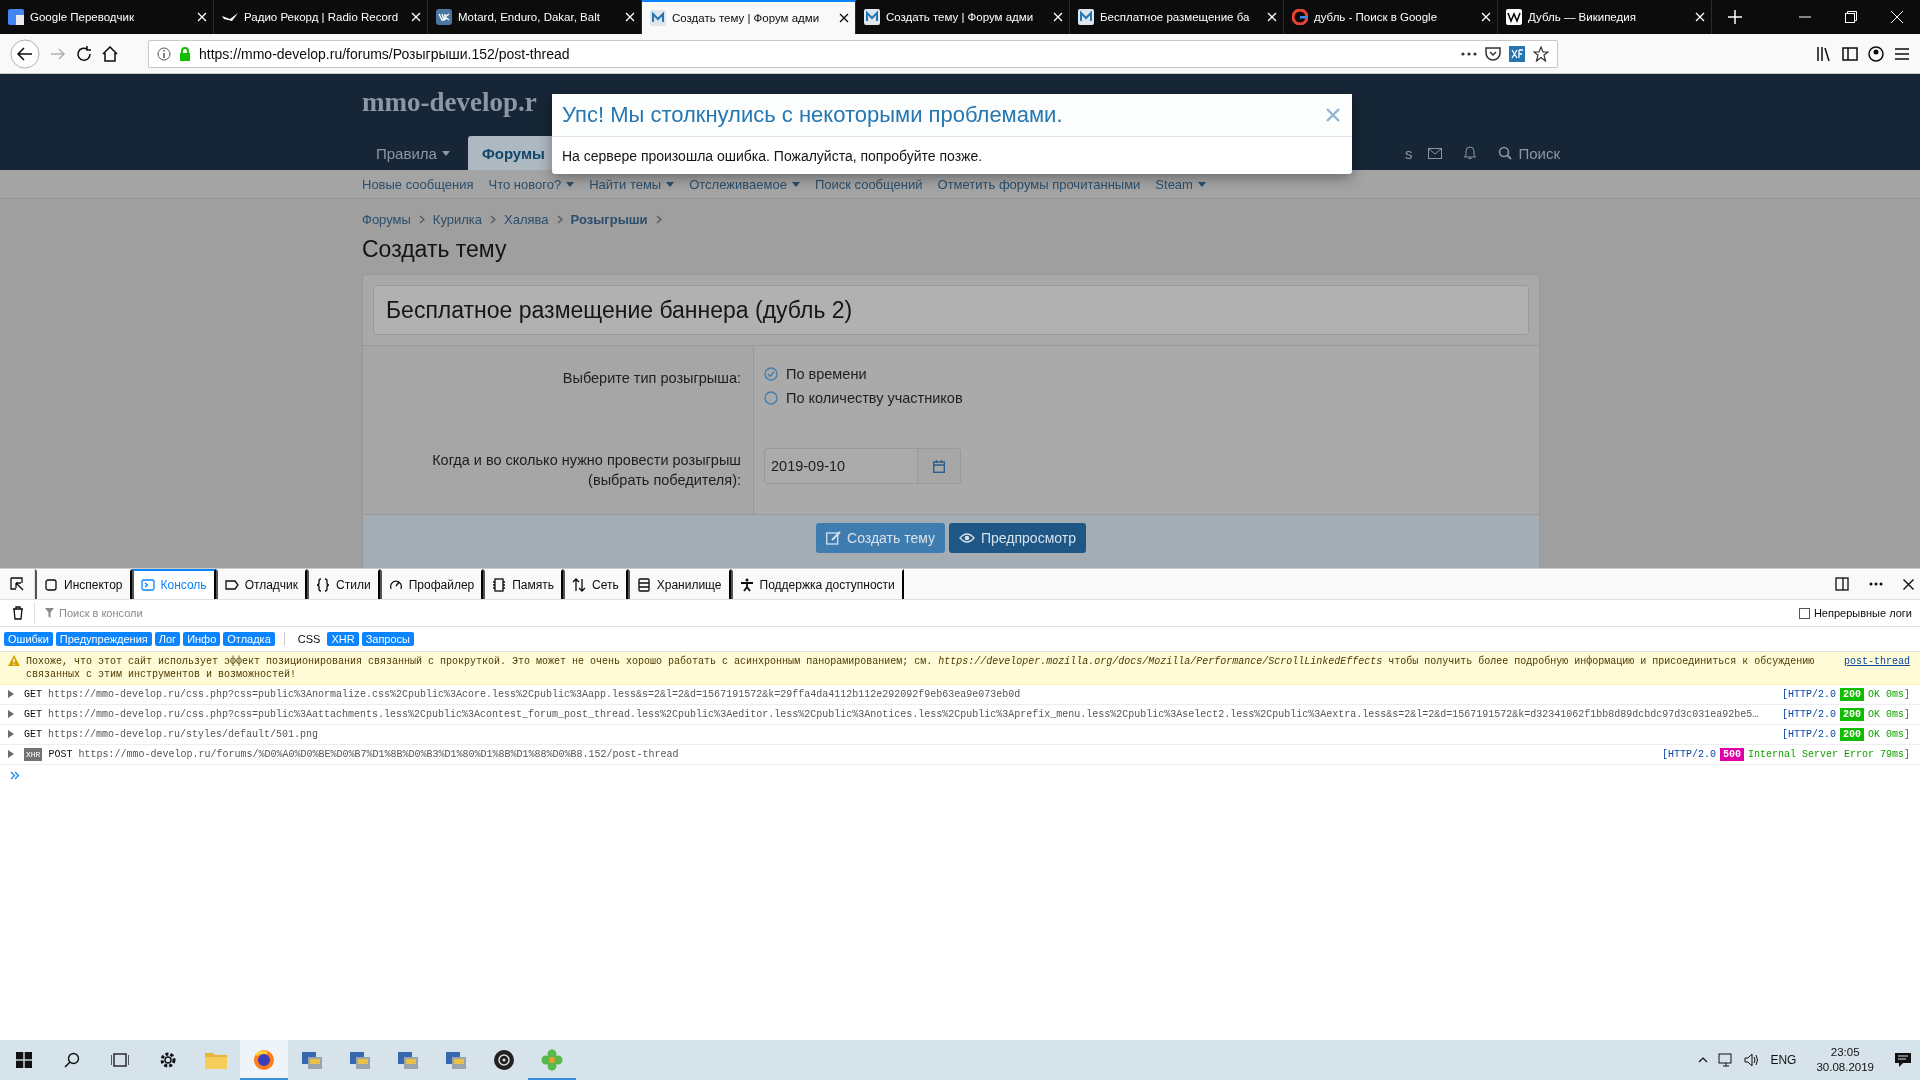  Describe the element at coordinates (202, 639) in the screenshot. I see `filter-button: Инфо` at that location.